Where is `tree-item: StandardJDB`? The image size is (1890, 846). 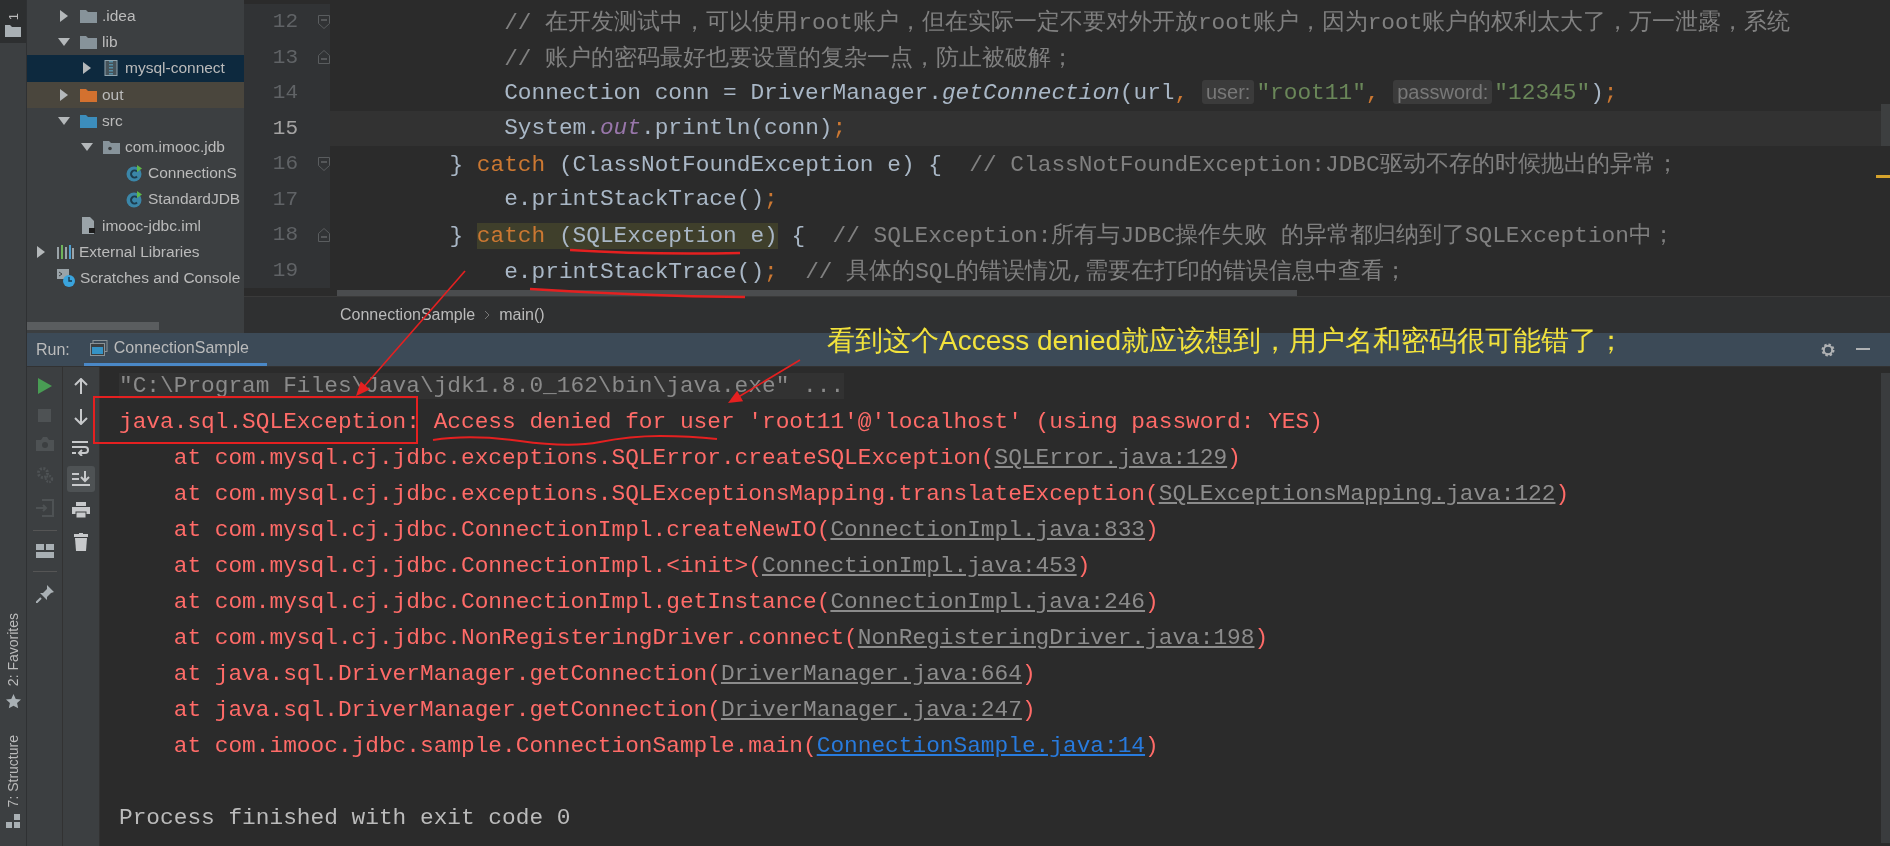
tree-item: StandardJDB is located at coordinates (135, 199).